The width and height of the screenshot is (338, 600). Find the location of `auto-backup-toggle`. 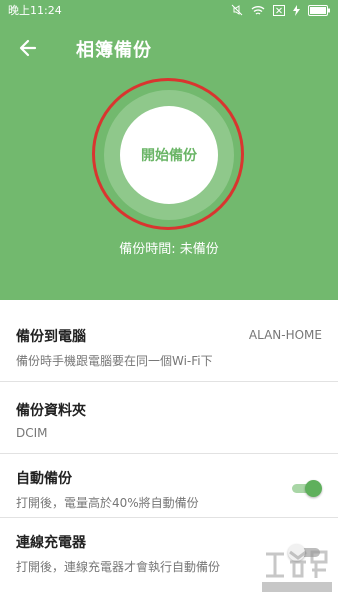

auto-backup-toggle is located at coordinates (305, 488).